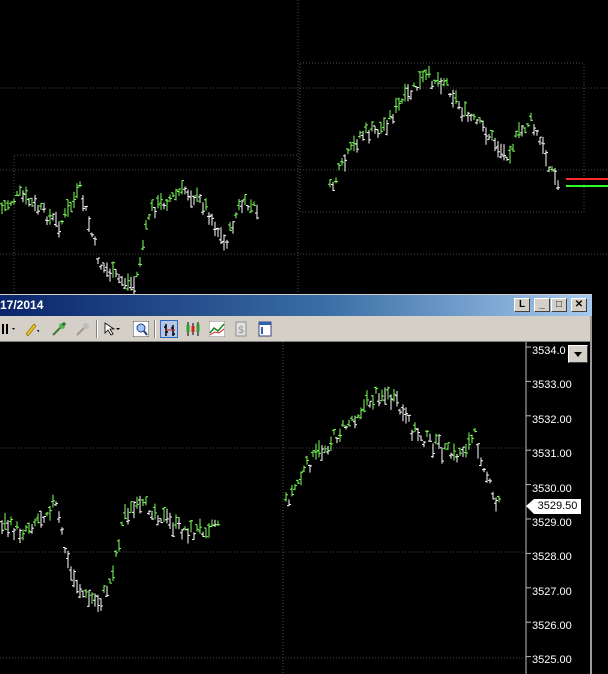  Describe the element at coordinates (169, 329) in the screenshot. I see `bar-chart-type-icon` at that location.